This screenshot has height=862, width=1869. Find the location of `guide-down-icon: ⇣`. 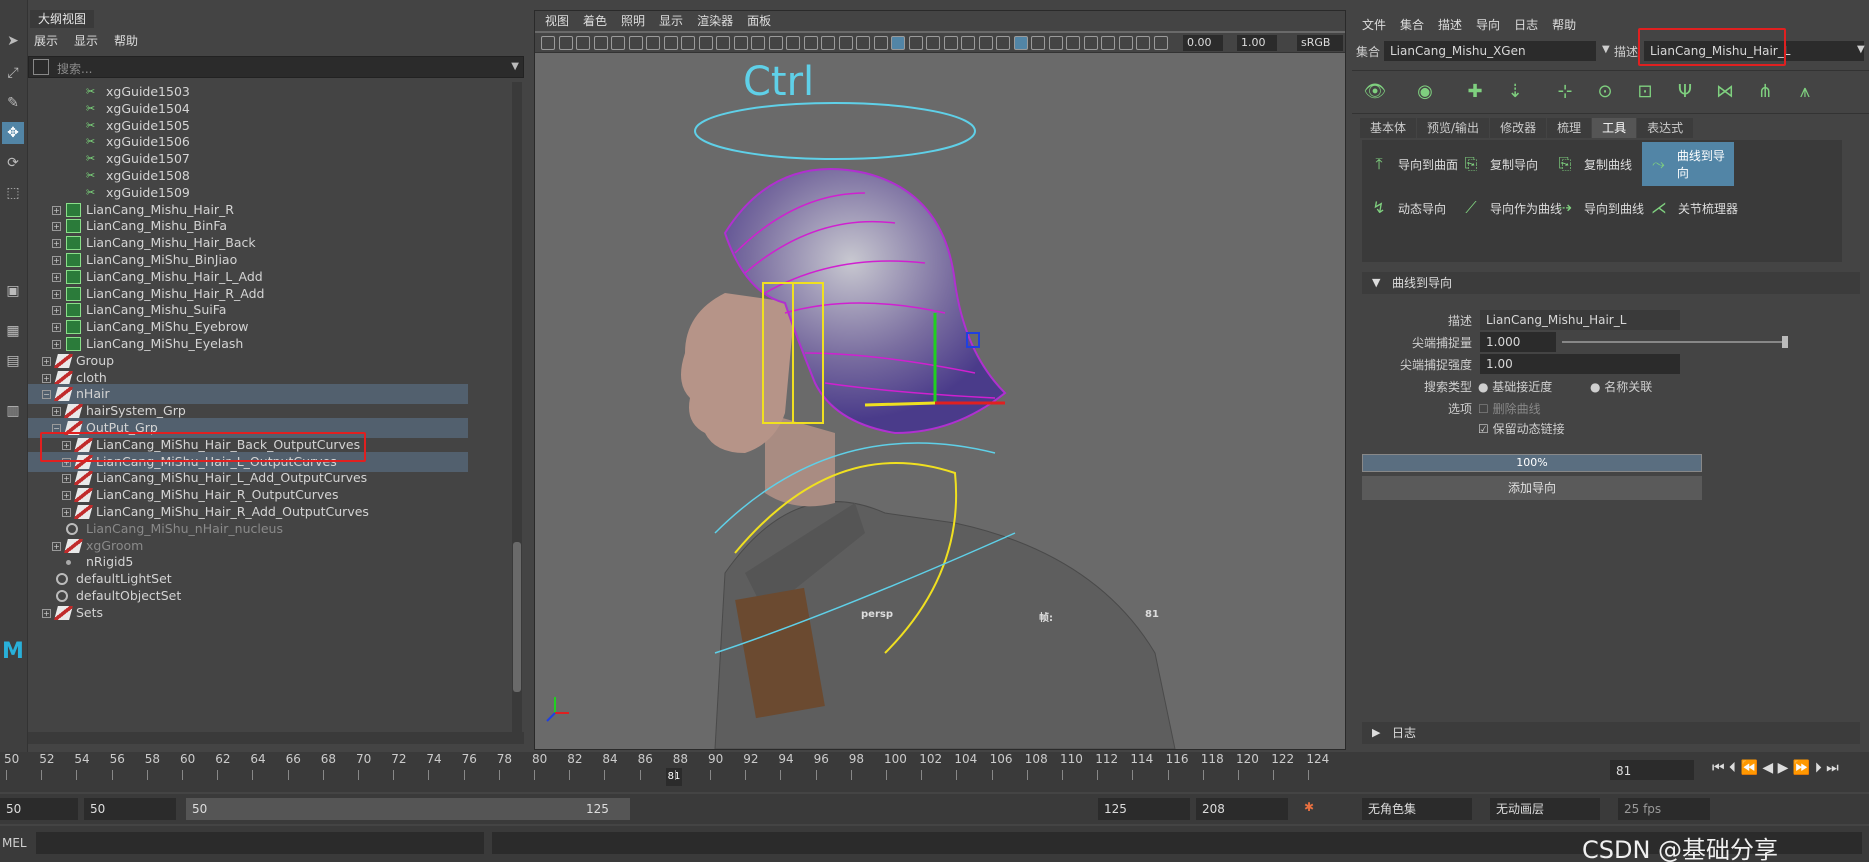

guide-down-icon: ⇣ is located at coordinates (1515, 92).